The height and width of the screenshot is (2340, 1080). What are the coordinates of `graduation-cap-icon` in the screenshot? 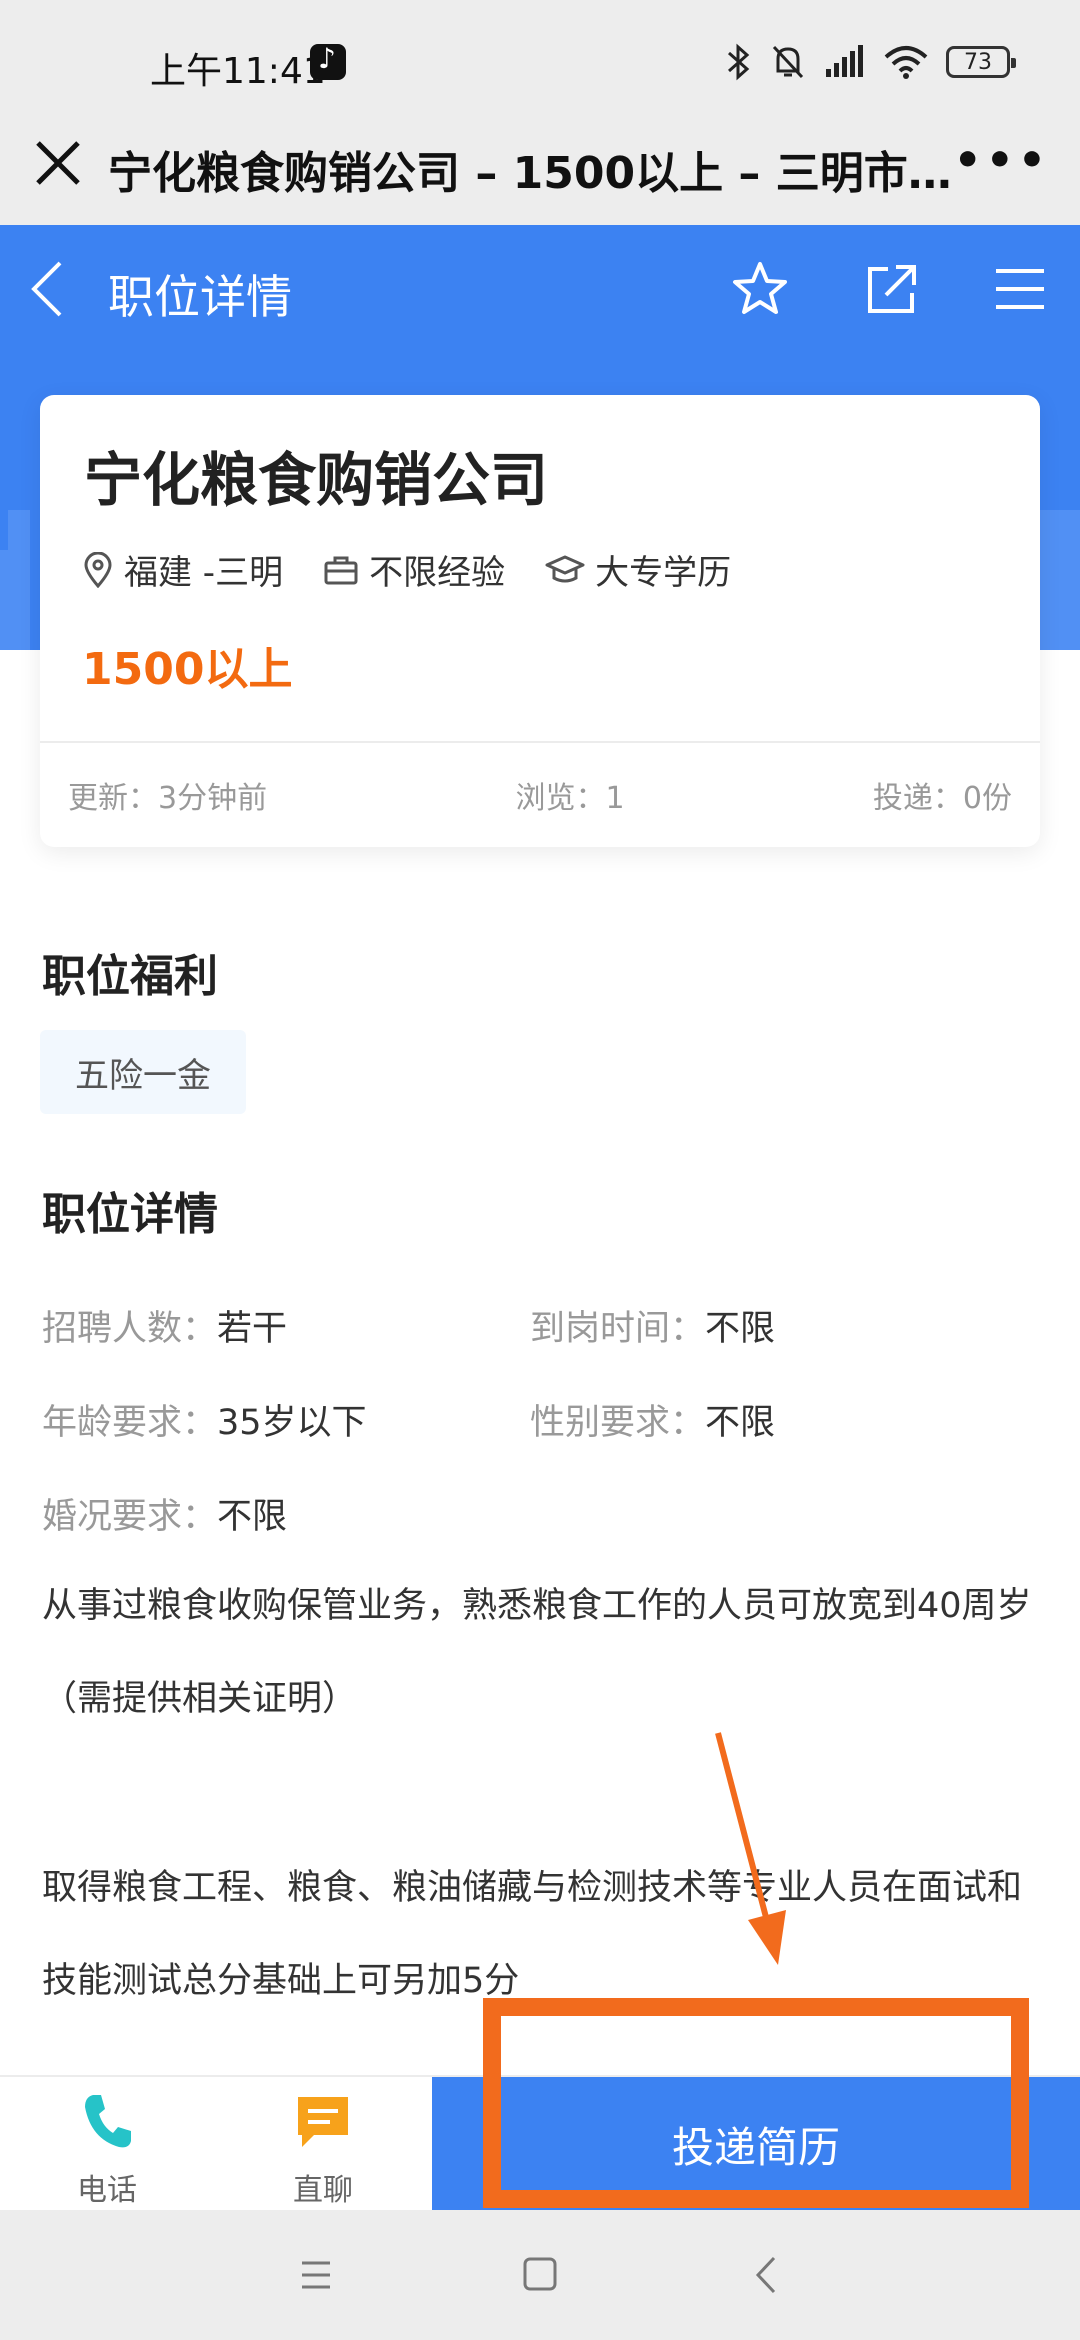 It's located at (565, 568).